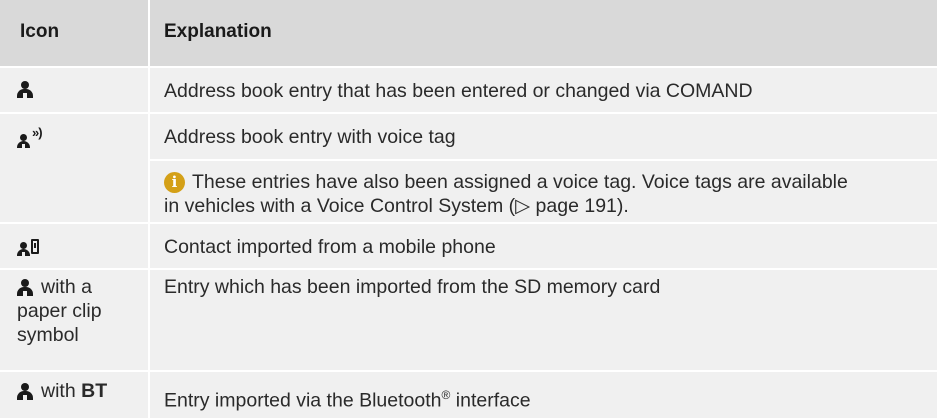 This screenshot has width=937, height=418. Describe the element at coordinates (25, 89) in the screenshot. I see `address-book-person-icon` at that location.